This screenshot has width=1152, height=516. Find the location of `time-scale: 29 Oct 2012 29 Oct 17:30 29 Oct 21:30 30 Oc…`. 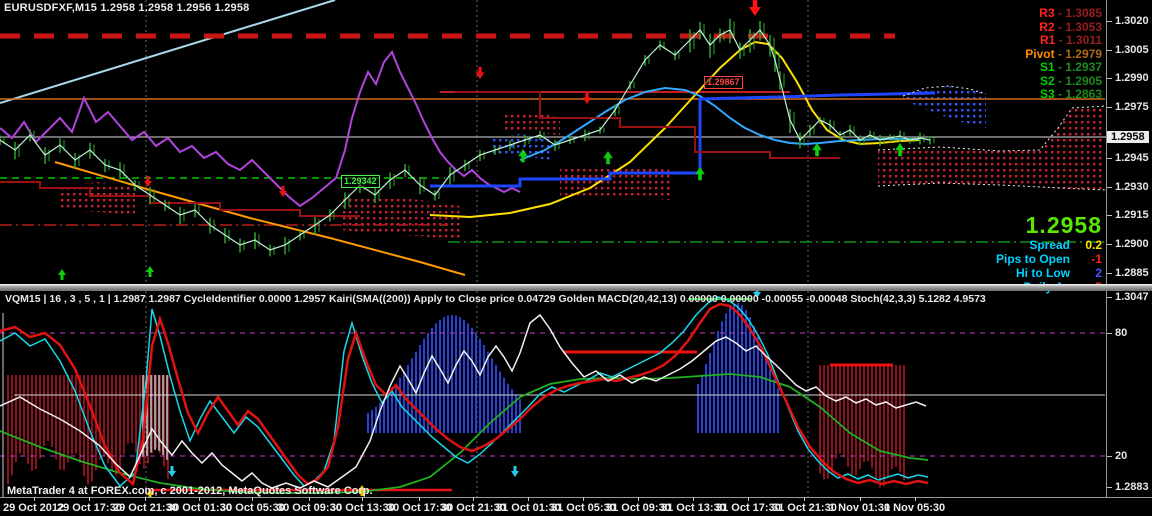

time-scale: 29 Oct 2012 29 Oct 17:30 29 Oct 21:30 30 Oc… is located at coordinates (576, 506).